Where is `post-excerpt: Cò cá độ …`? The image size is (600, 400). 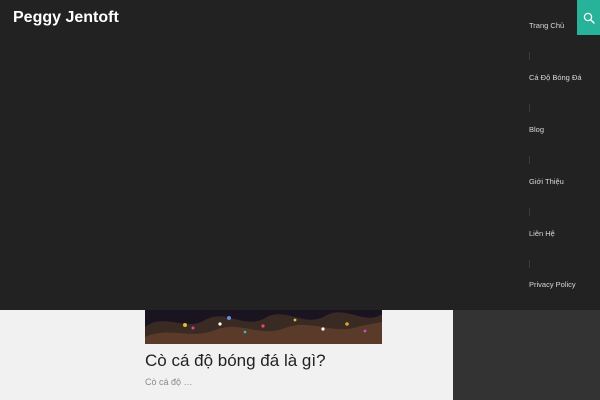 post-excerpt: Cò cá độ … is located at coordinates (169, 382).